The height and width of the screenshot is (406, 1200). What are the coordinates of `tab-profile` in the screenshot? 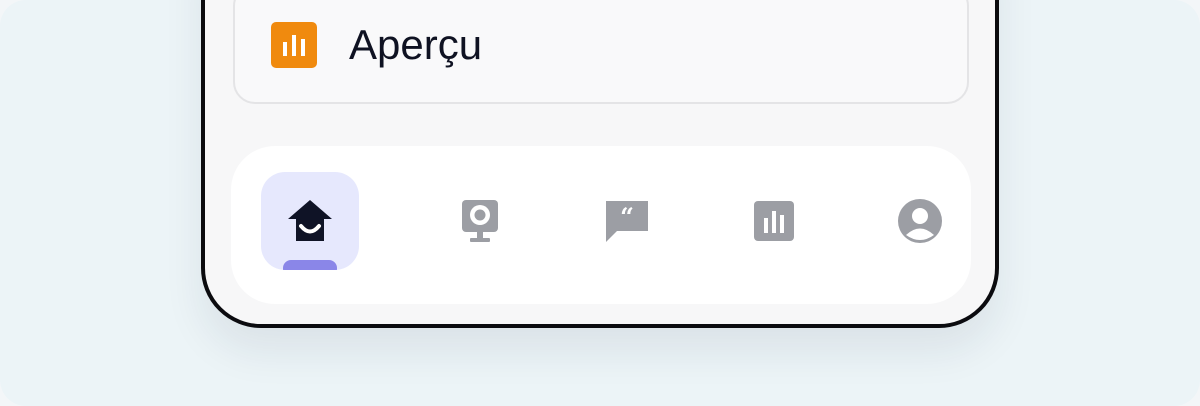 It's located at (920, 221).